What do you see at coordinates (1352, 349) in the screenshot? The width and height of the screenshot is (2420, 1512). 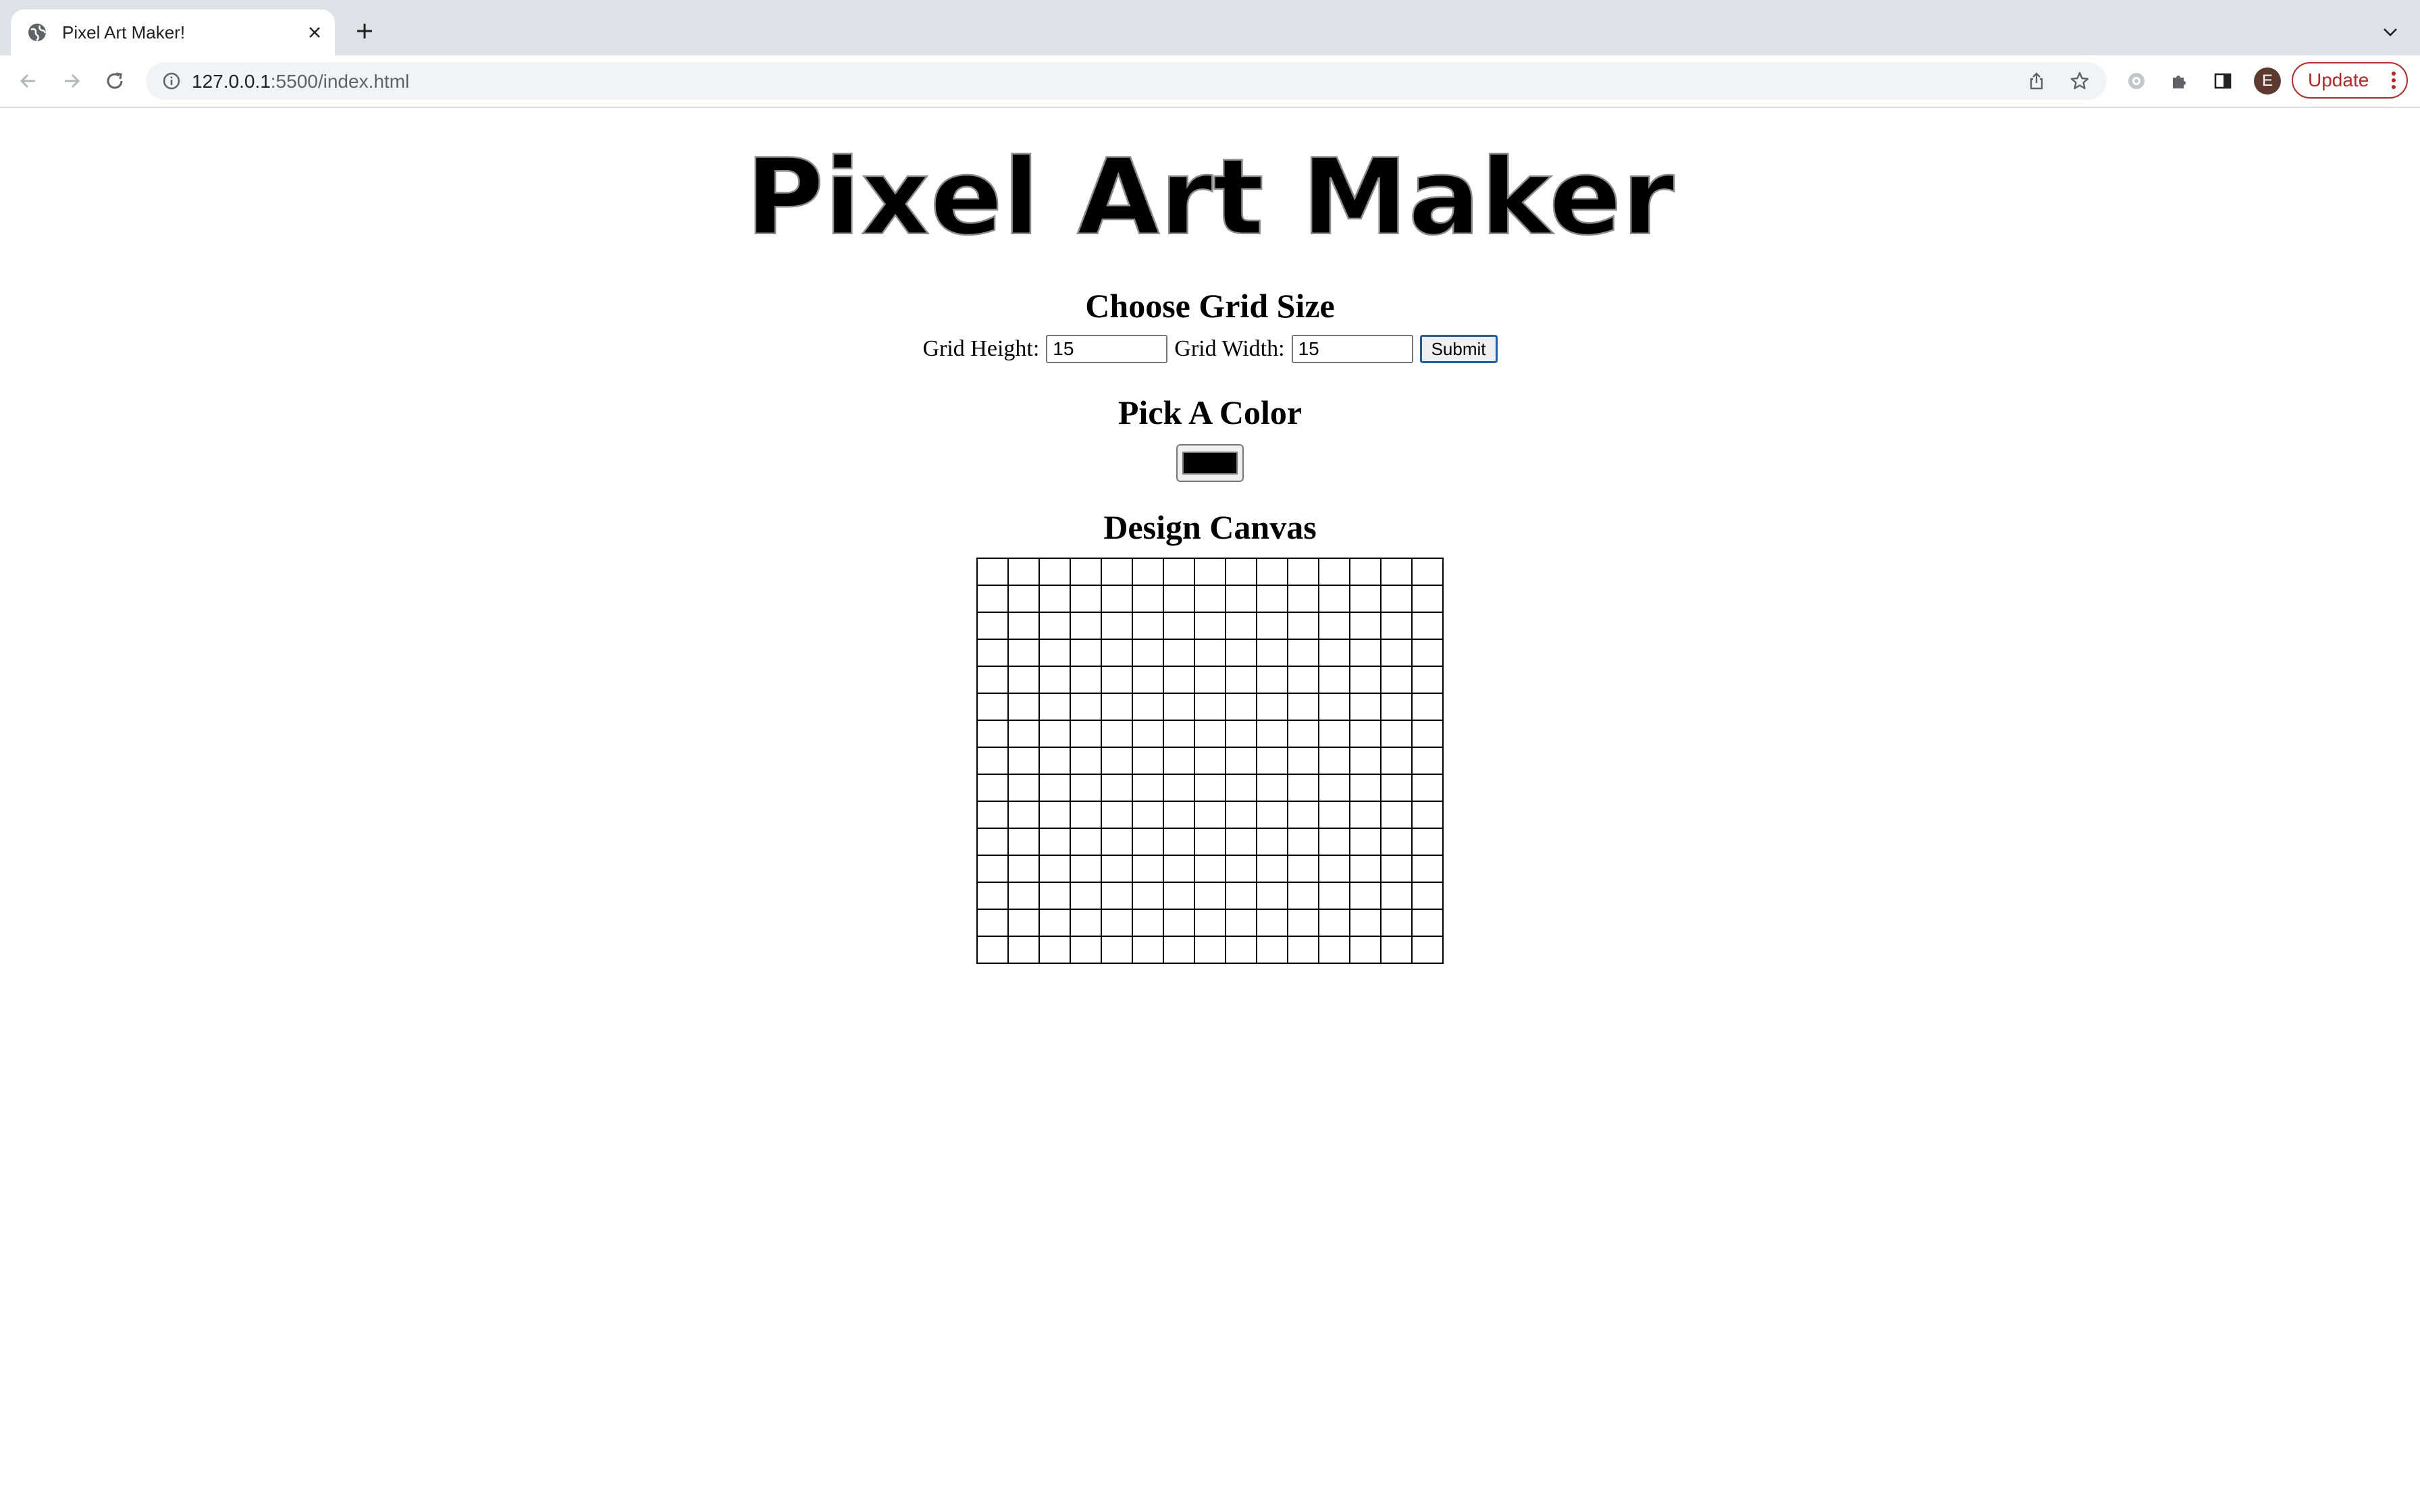 I see `grid-width-input` at bounding box center [1352, 349].